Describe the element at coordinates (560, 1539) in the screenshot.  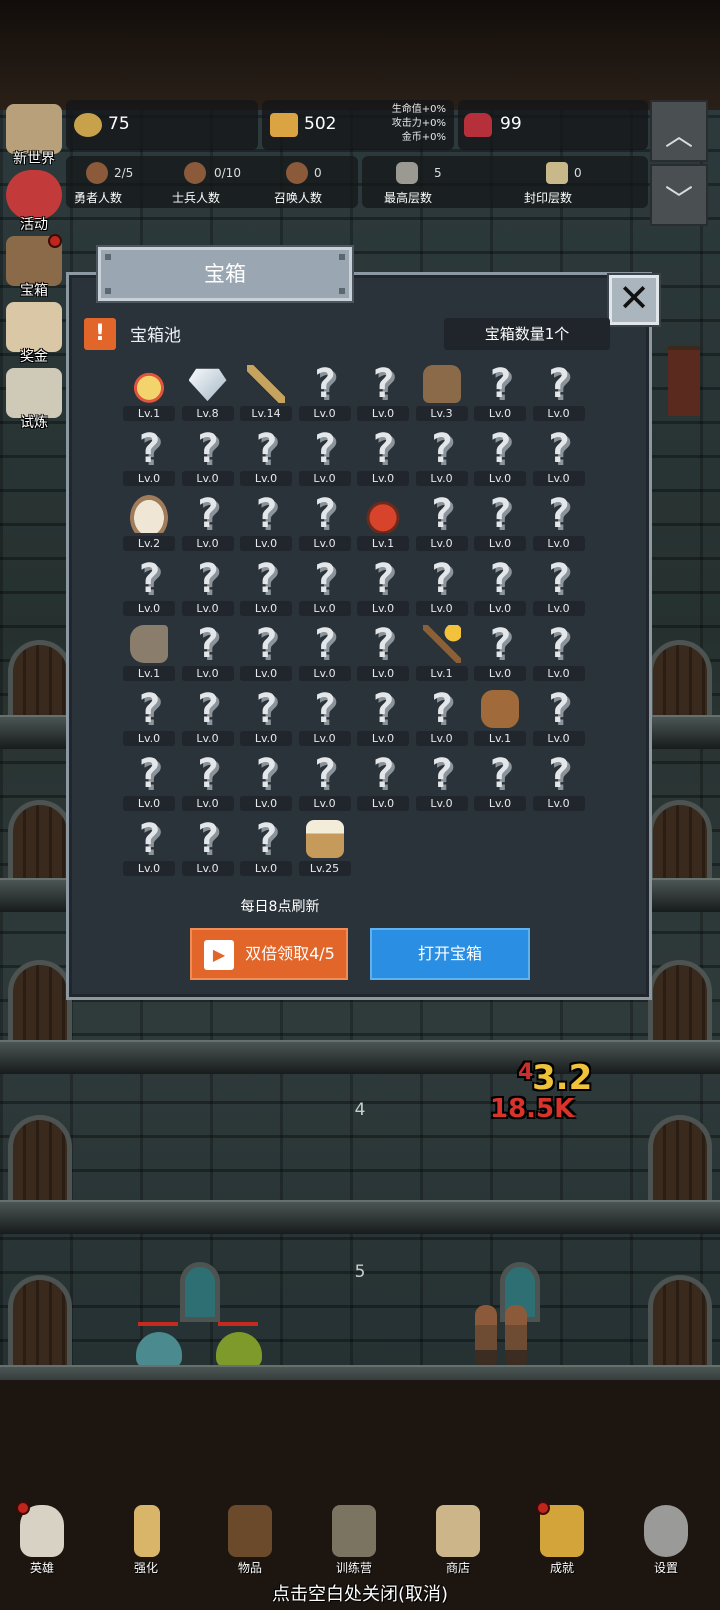
I see `nav-achievement: 成就` at that location.